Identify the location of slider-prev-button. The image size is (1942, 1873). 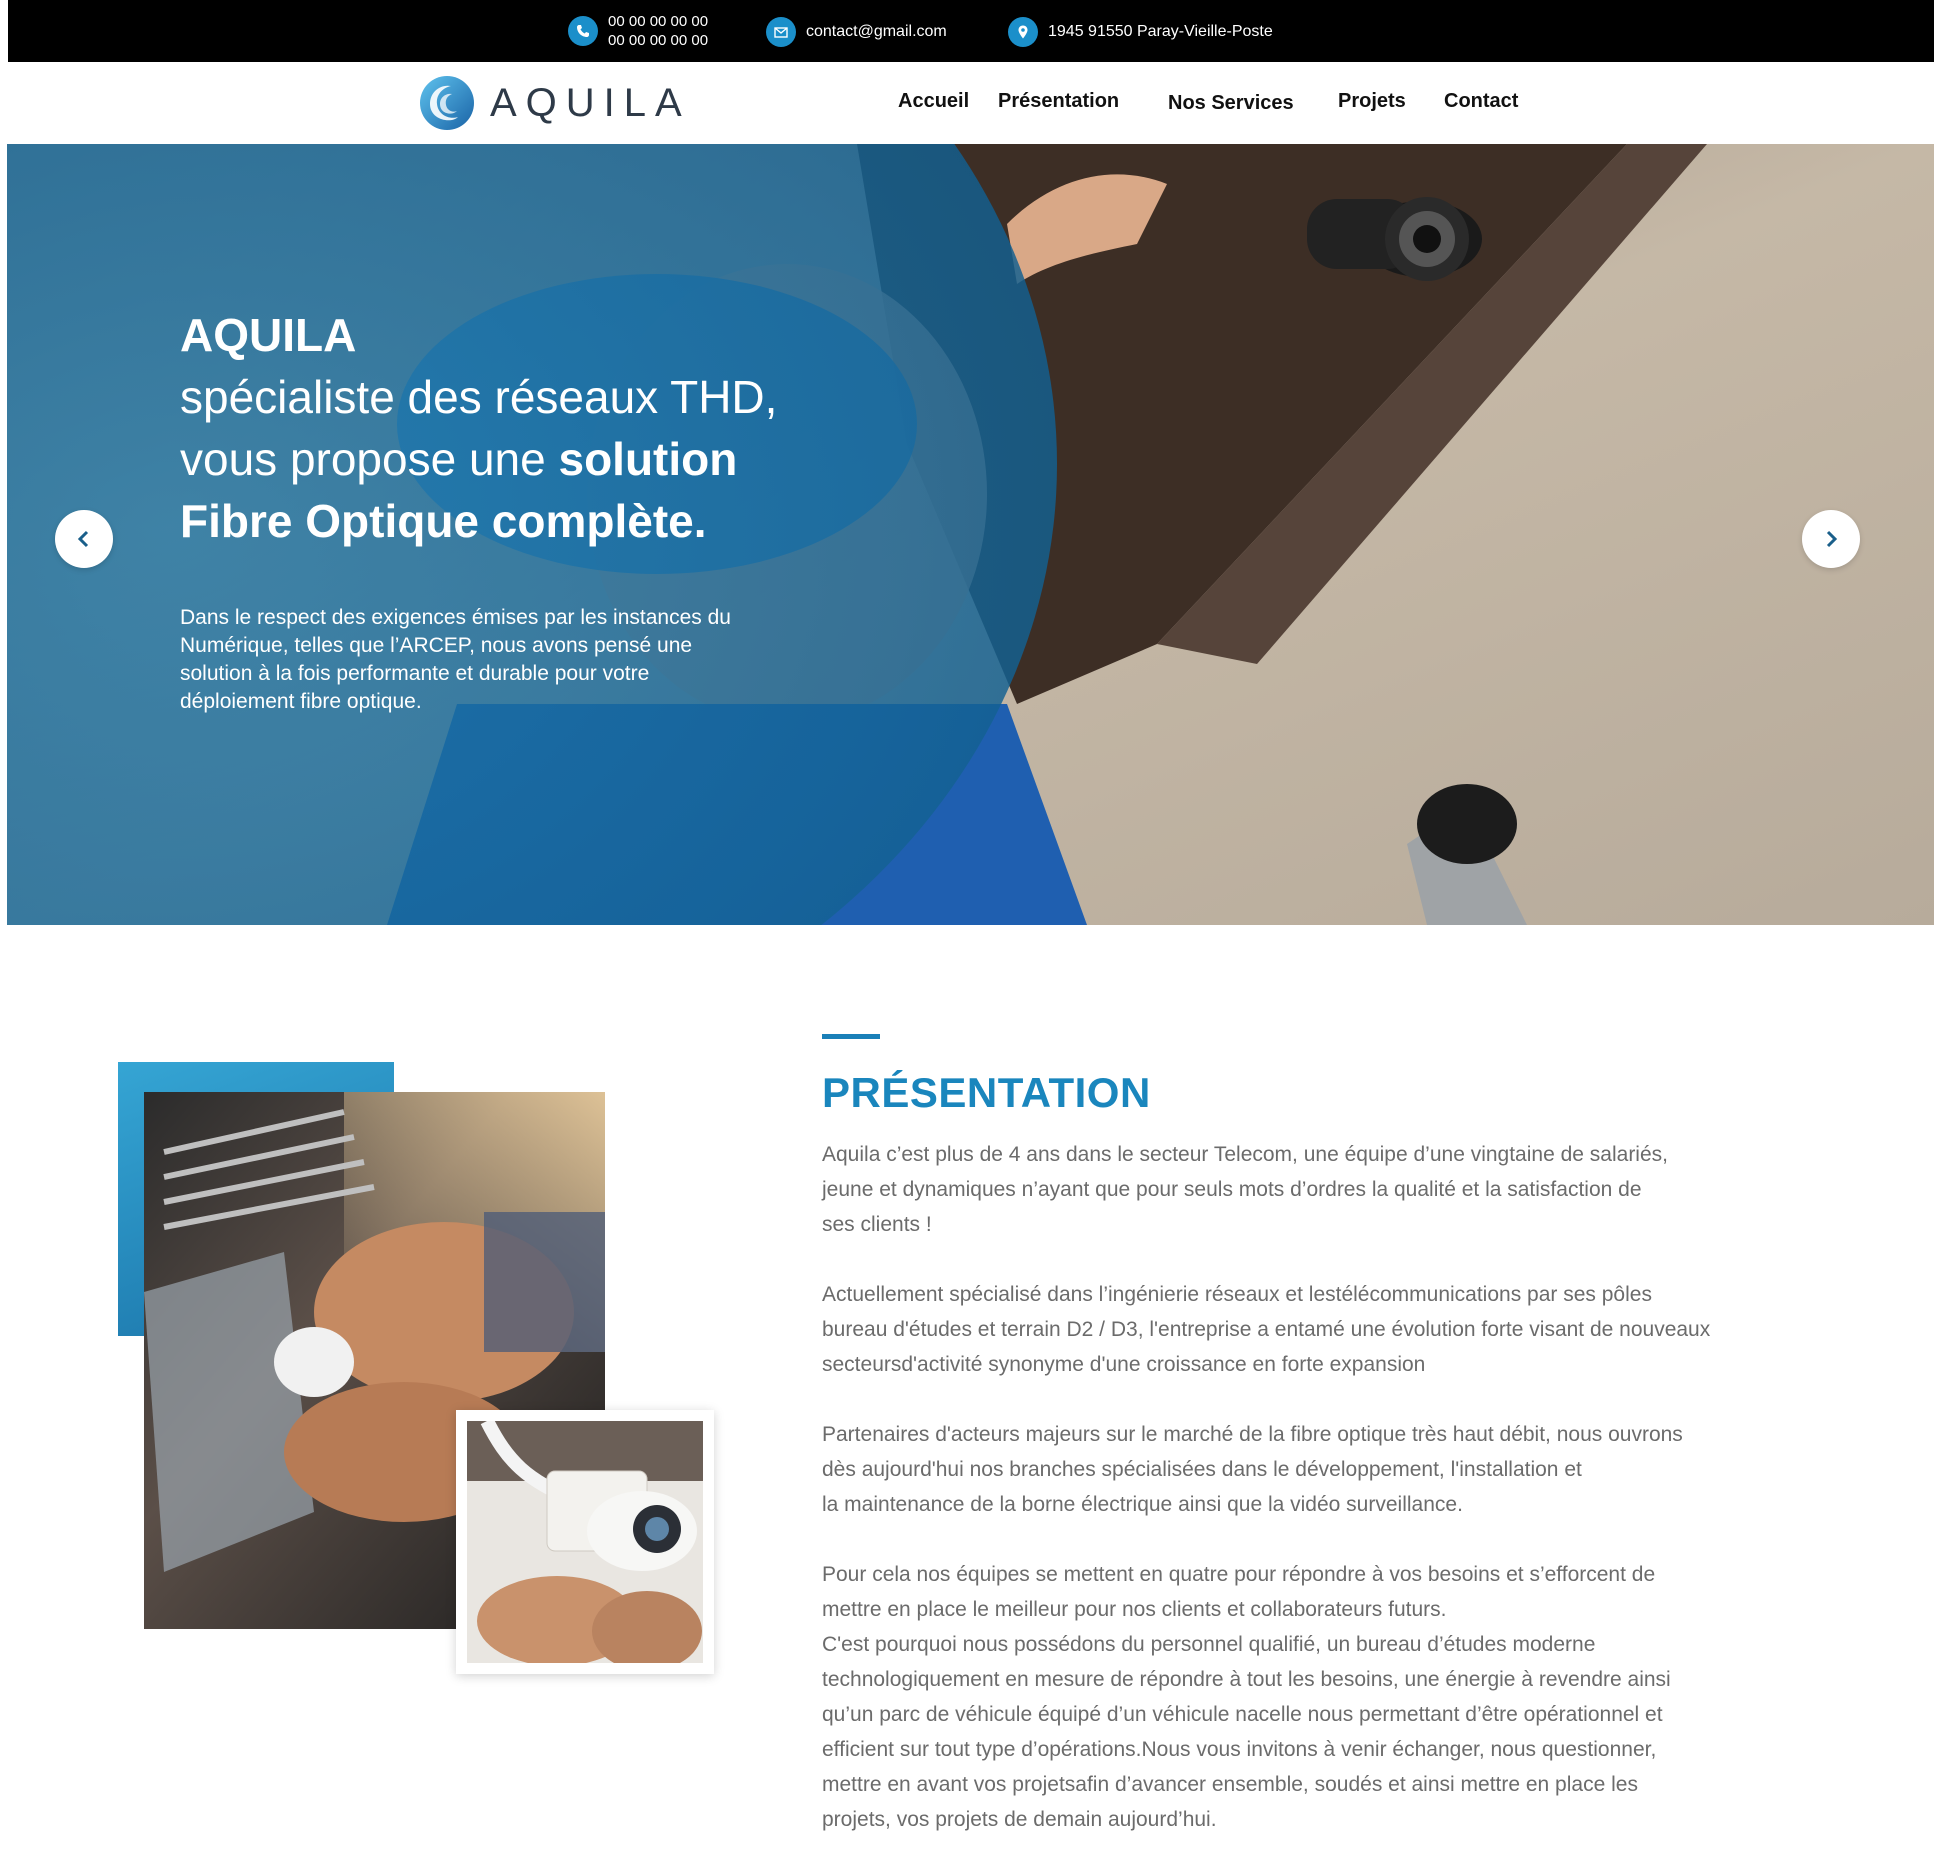
(84, 539).